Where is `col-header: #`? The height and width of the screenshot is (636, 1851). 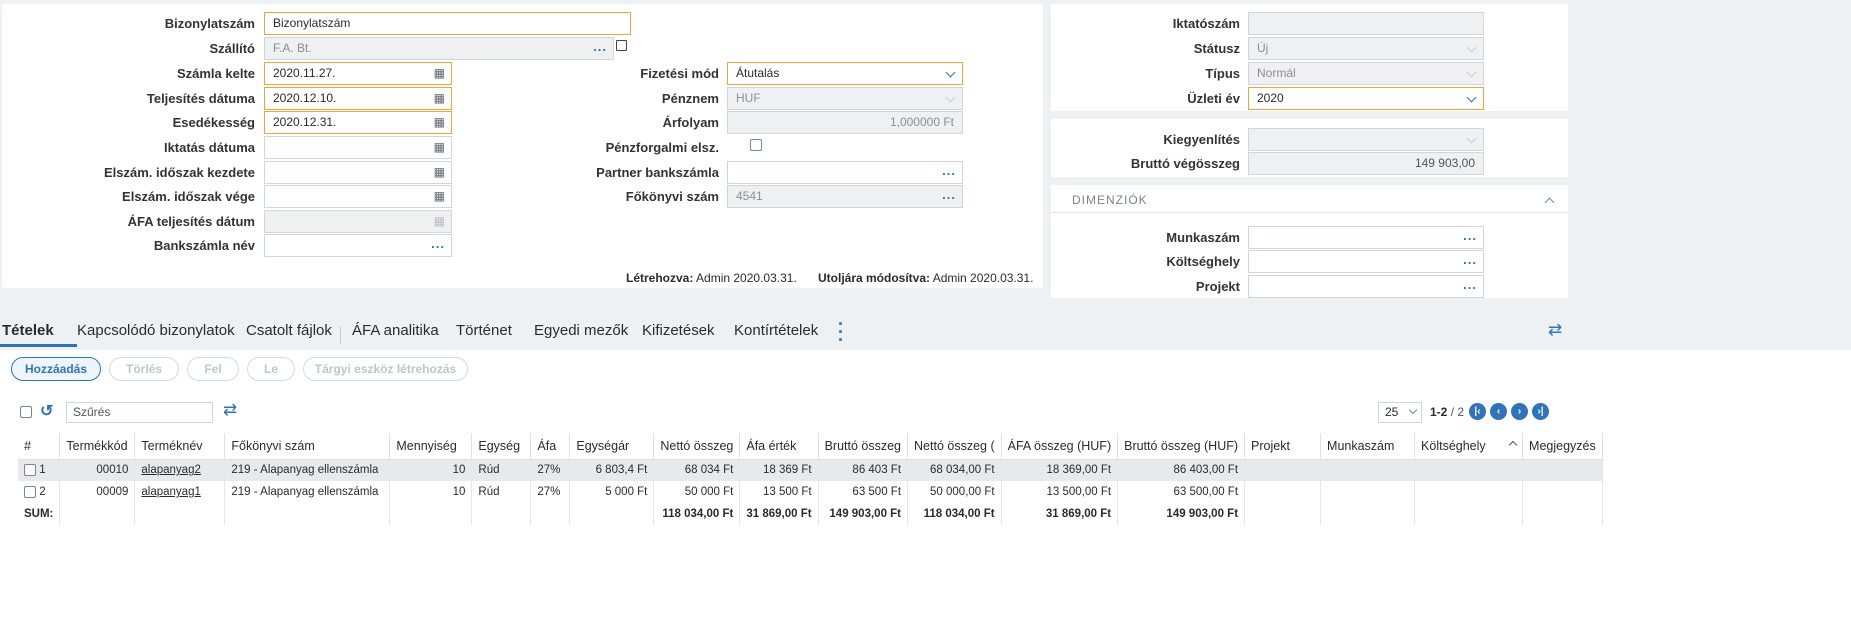
col-header: # is located at coordinates (39, 446).